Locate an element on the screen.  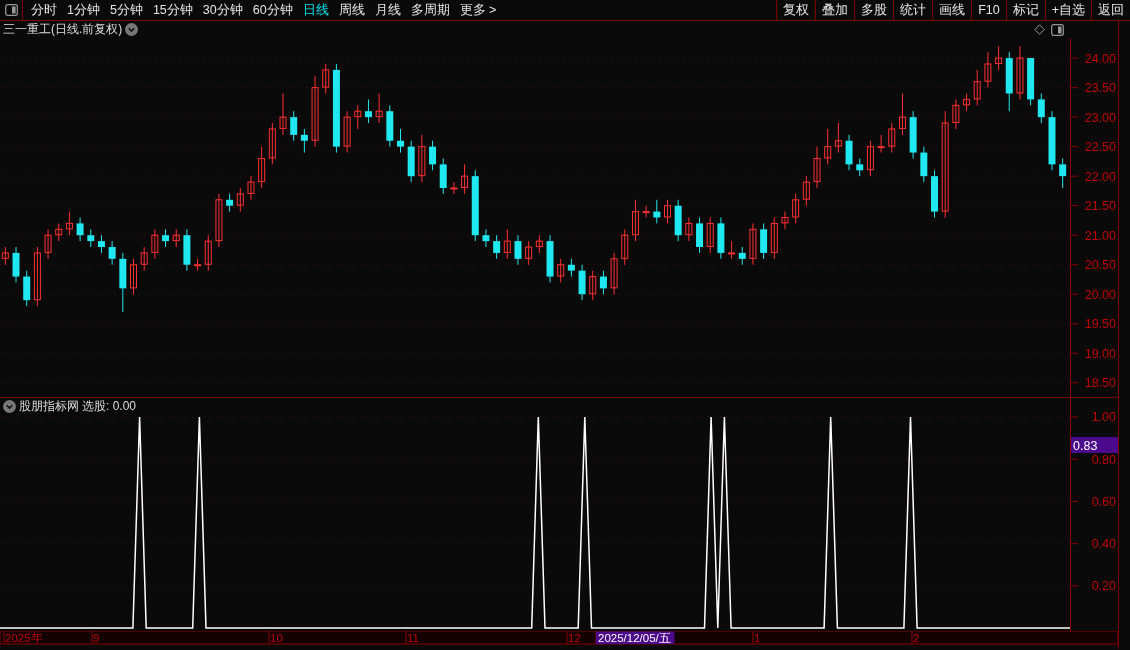
date-label: 2 is located at coordinates (916, 638).